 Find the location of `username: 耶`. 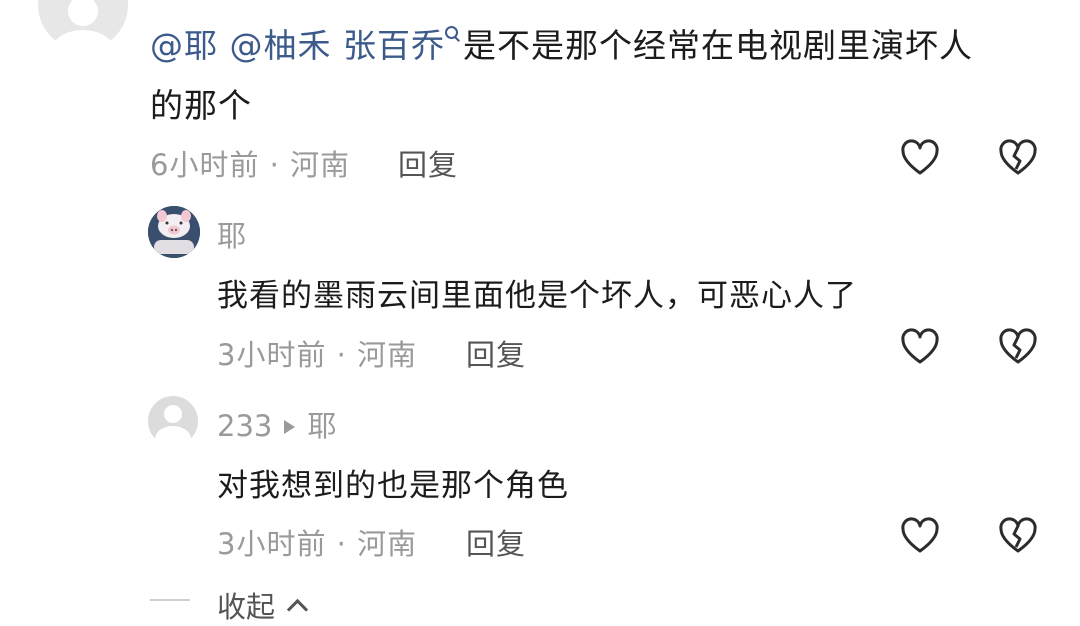

username: 耶 is located at coordinates (231, 234).